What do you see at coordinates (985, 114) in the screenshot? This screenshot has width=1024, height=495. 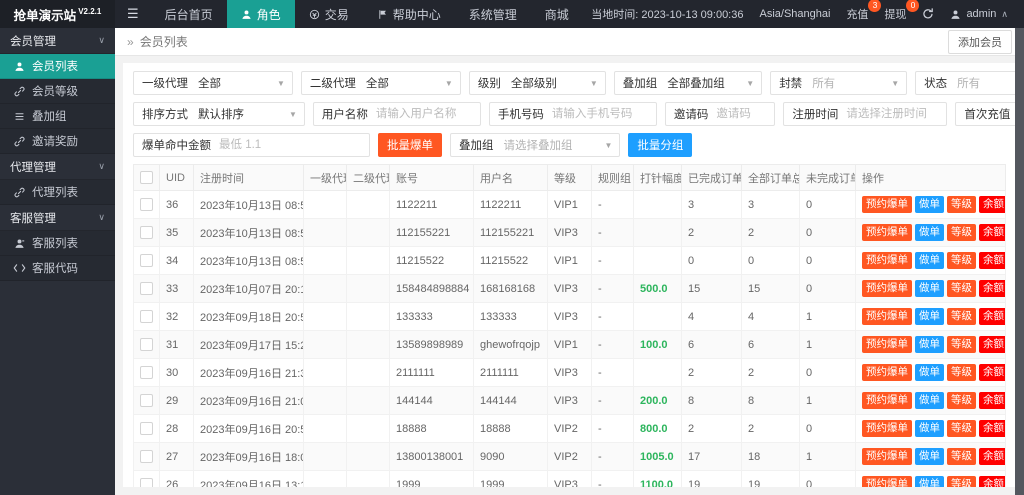 I see `filter-首次充值: 首次充值所有▼` at bounding box center [985, 114].